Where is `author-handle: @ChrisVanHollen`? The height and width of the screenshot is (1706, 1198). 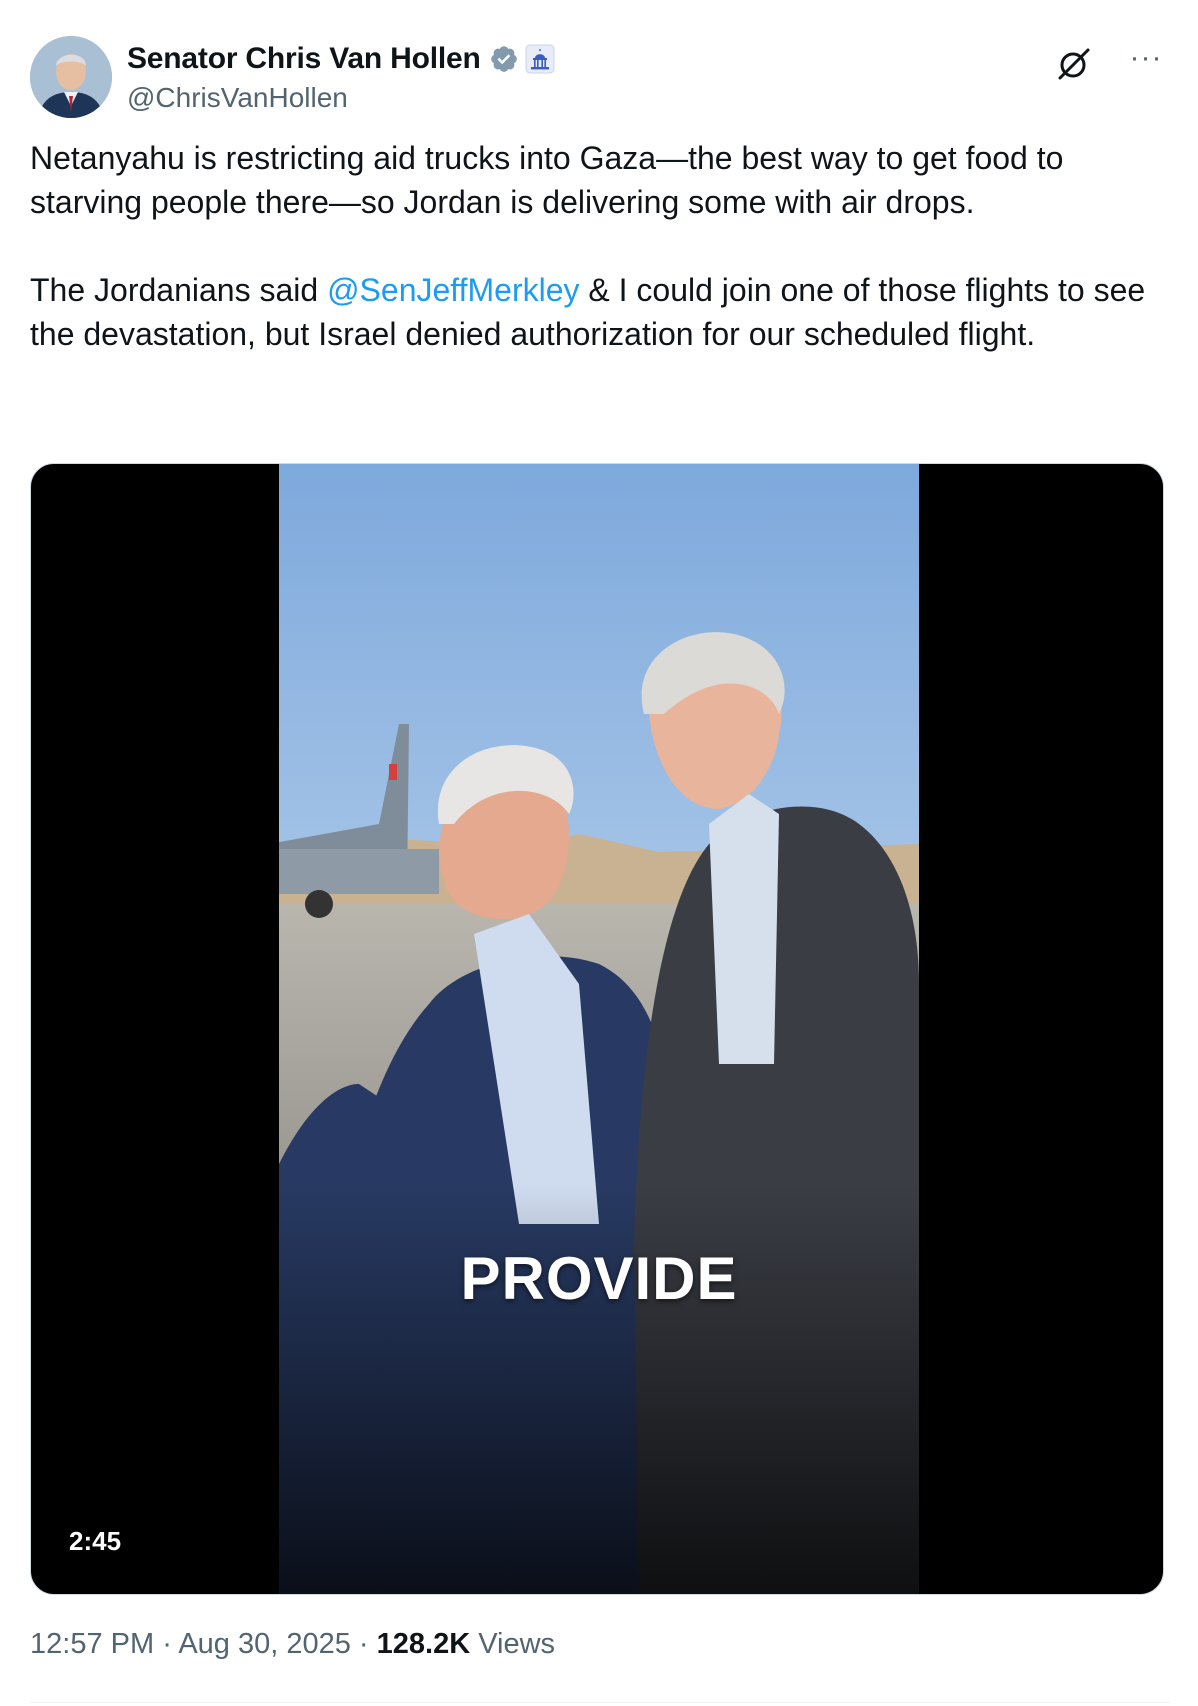
author-handle: @ChrisVanHollen is located at coordinates (341, 98).